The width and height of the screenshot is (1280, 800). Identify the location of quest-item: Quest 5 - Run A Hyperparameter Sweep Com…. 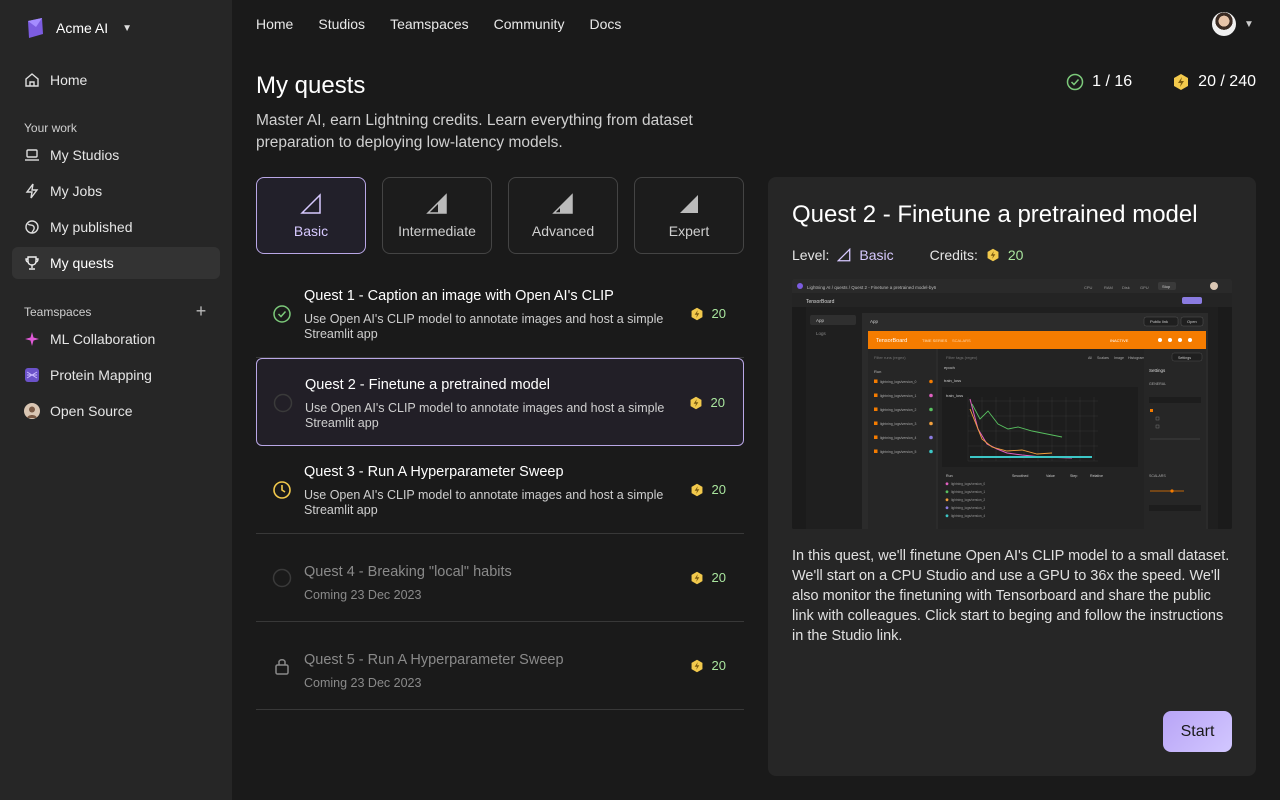
(500, 666).